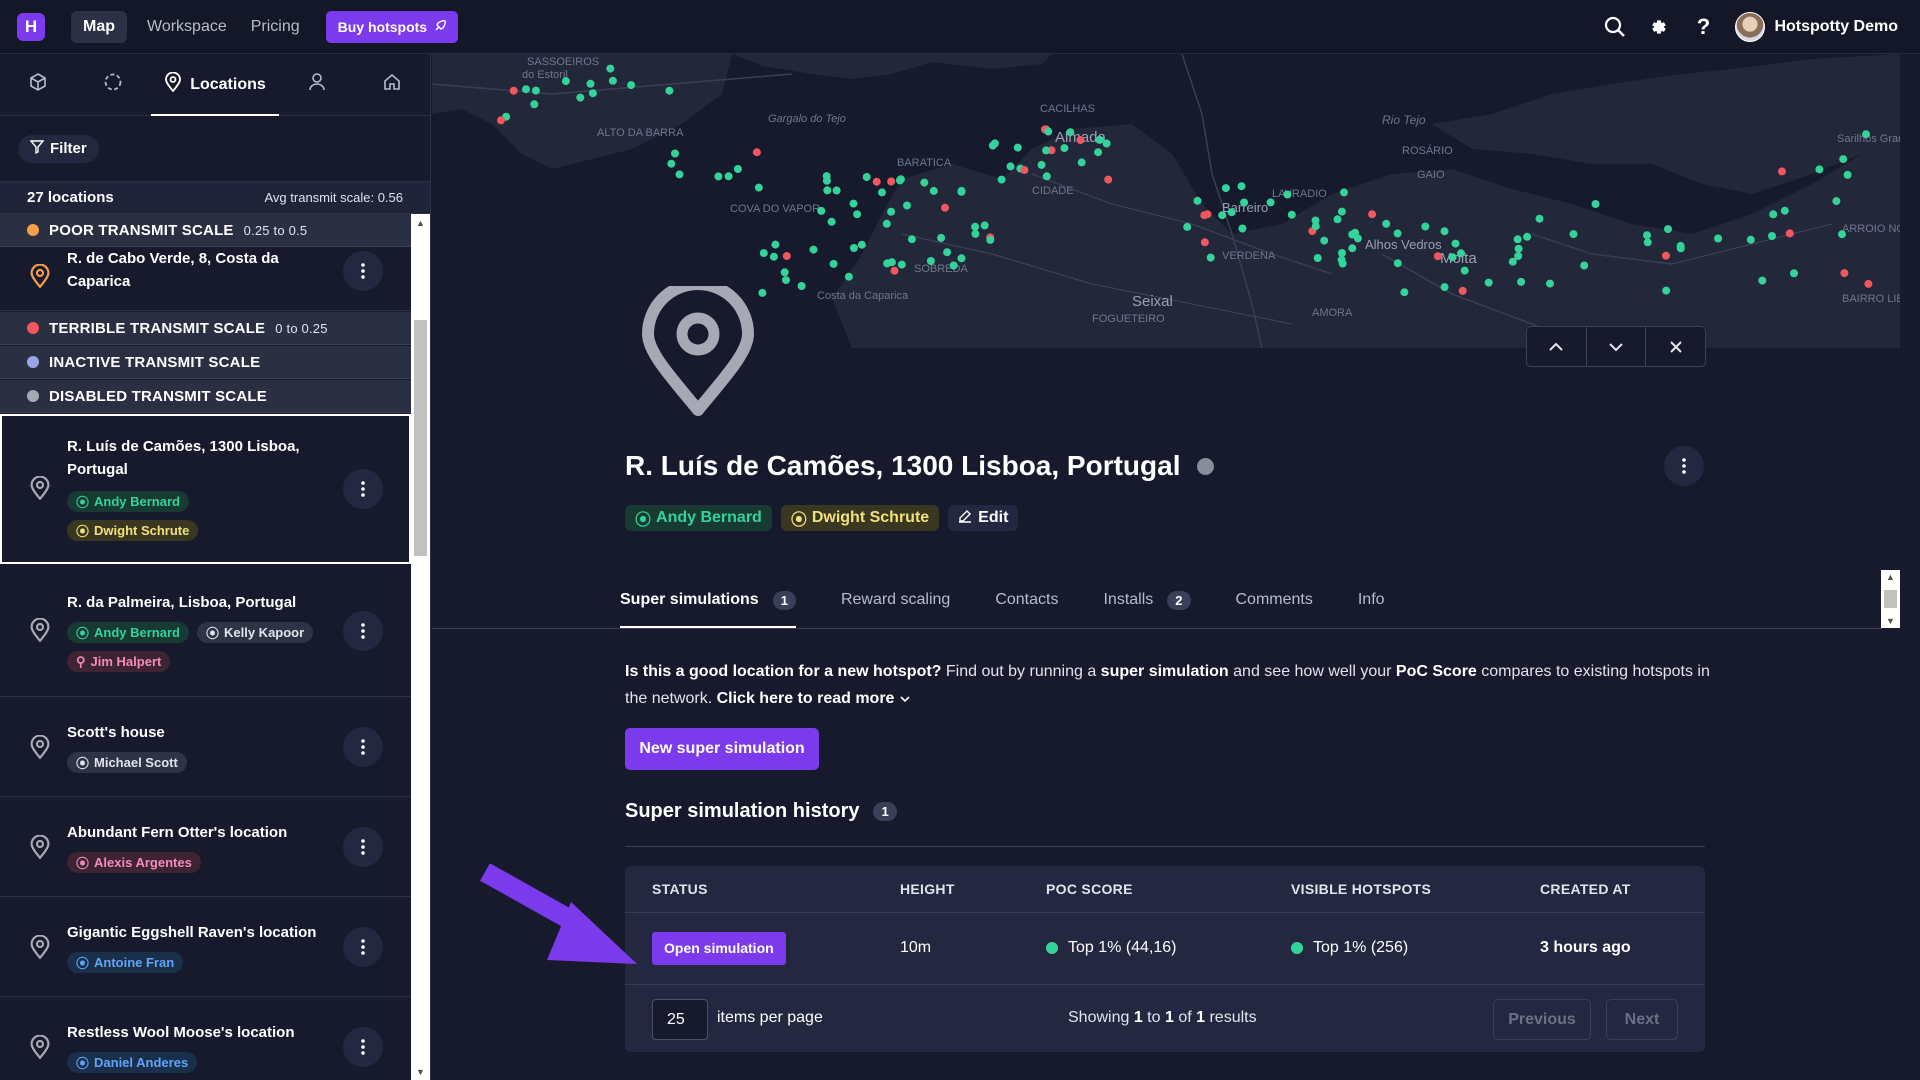 The height and width of the screenshot is (1080, 1920). I want to click on hotspot-chip: ⦿ Daniel Anderes, so click(132, 1062).